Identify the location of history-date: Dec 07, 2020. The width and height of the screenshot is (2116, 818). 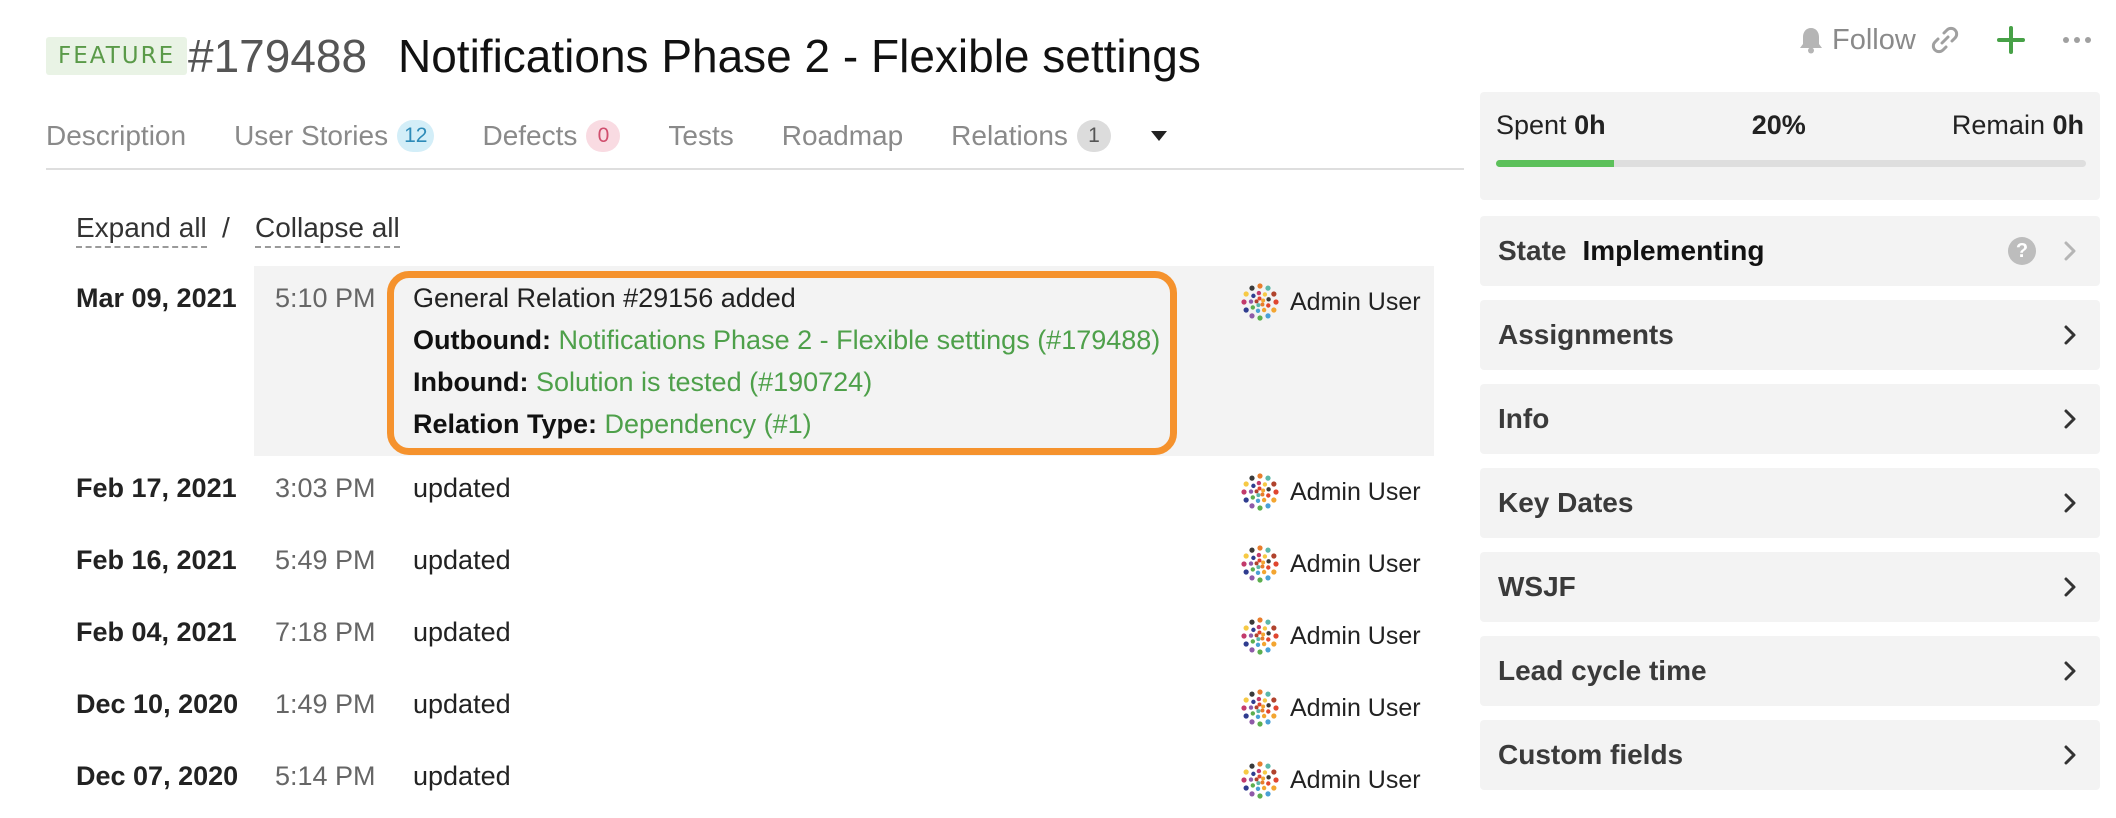
(157, 776).